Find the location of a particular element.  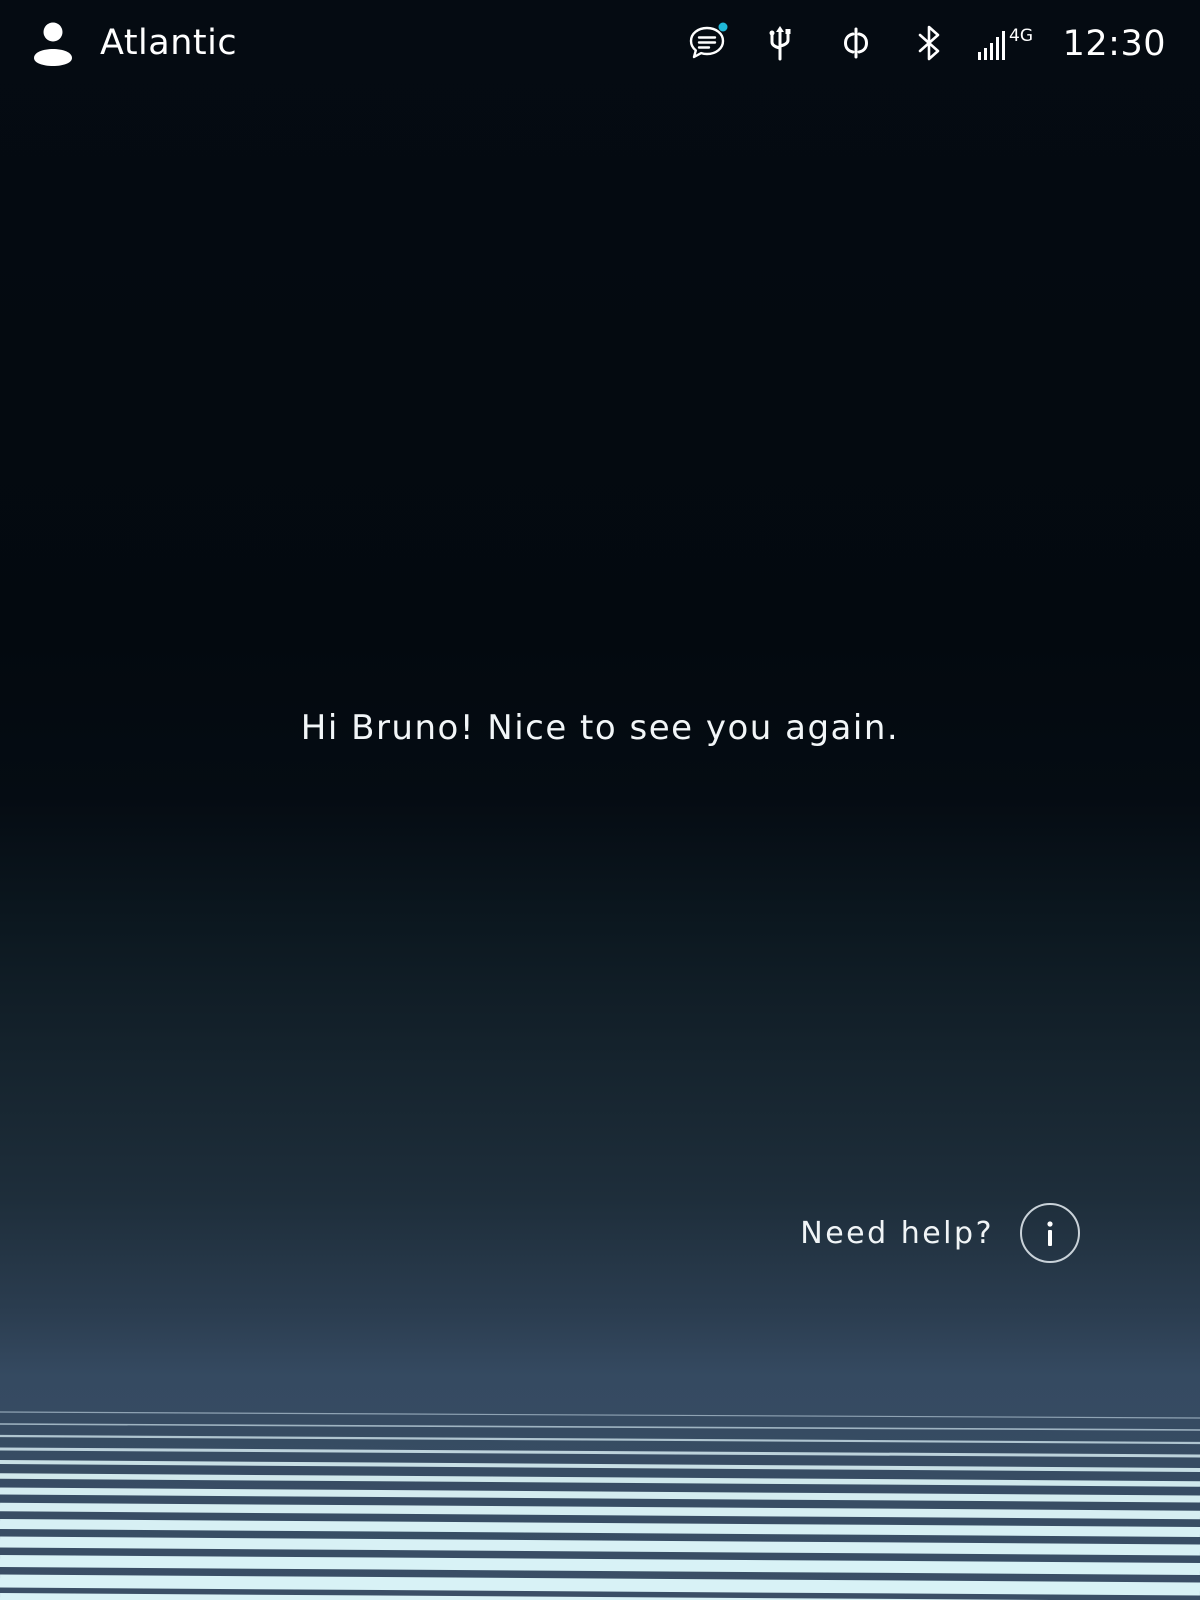

bluetooth-icon is located at coordinates (929, 43).